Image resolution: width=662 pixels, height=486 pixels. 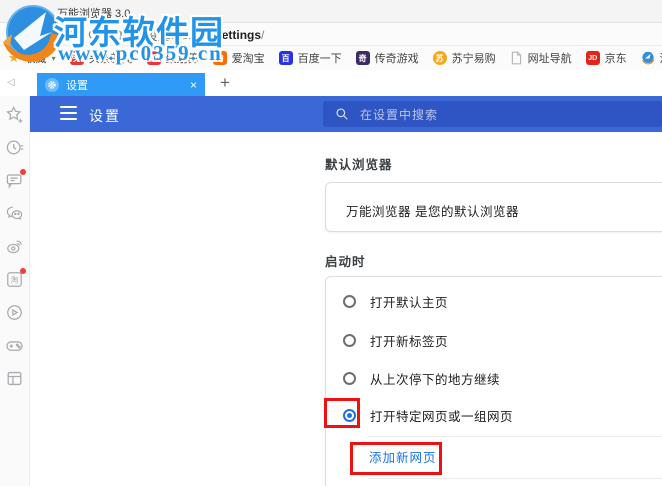 I want to click on default-browser-card: 万能浏览器 是您的默认浏览器, so click(x=493, y=207).